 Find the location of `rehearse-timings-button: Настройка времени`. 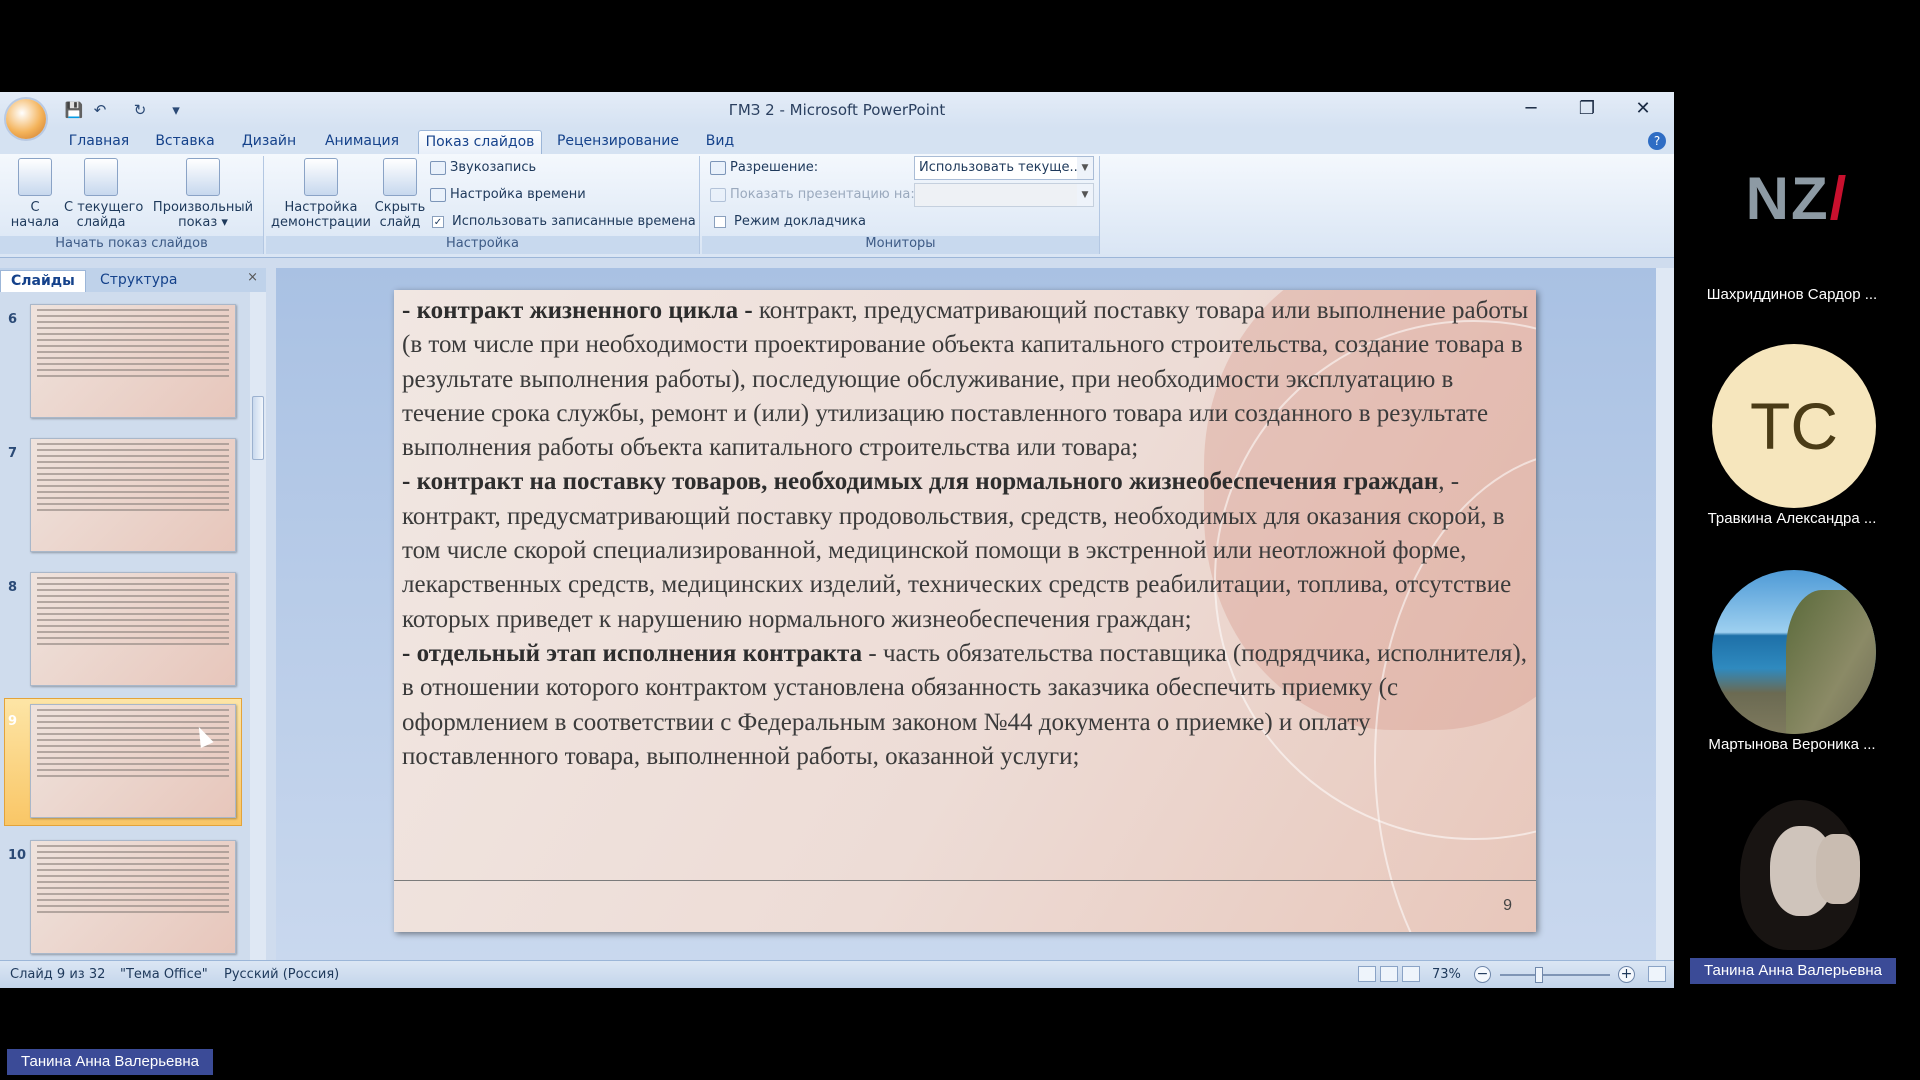

rehearse-timings-button: Настройка времени is located at coordinates (508, 195).